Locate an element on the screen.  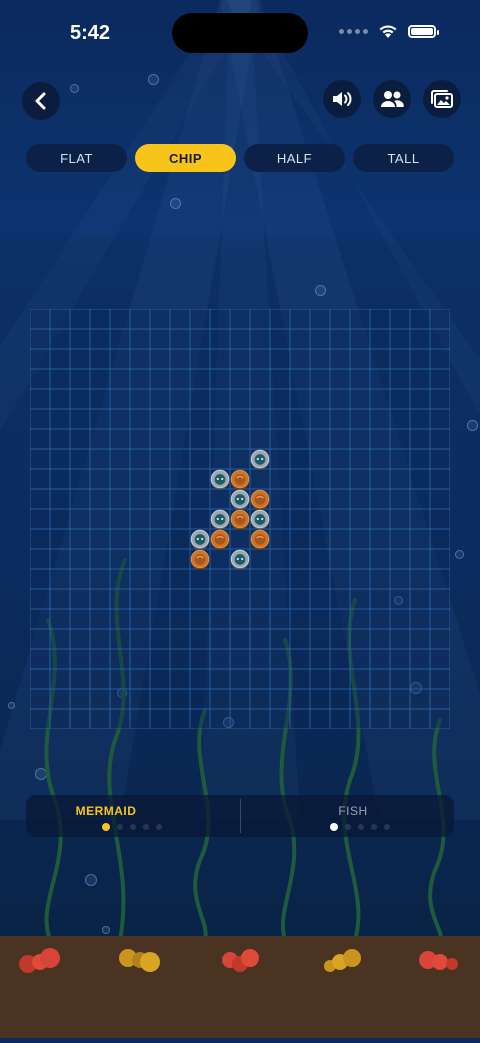
mermaid-progress-pips is located at coordinates (132, 827).